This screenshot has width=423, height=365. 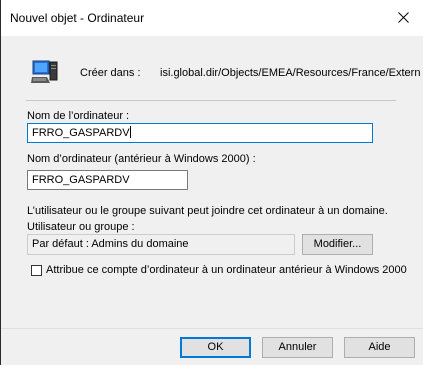 I want to click on computer-name-pre2000-value: FRRO_GASPARDV, so click(x=81, y=180).